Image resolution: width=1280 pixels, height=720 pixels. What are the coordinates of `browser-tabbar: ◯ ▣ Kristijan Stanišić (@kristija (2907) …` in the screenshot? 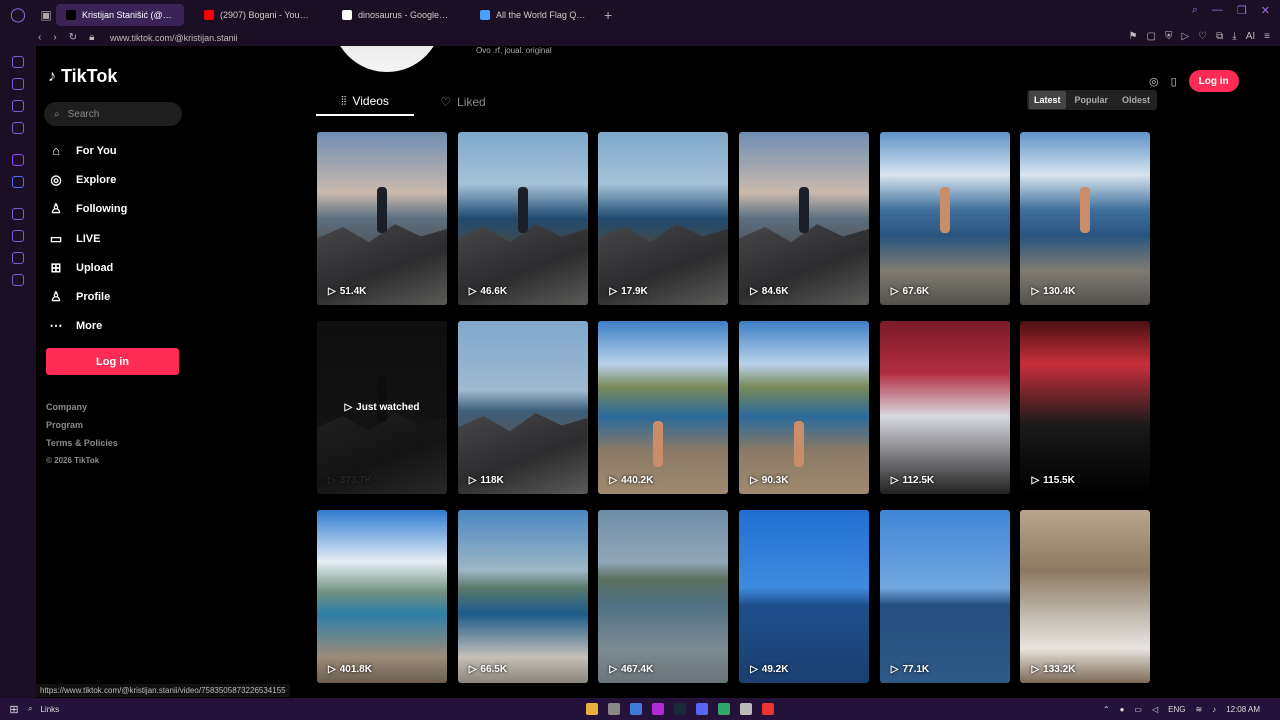 It's located at (640, 14).